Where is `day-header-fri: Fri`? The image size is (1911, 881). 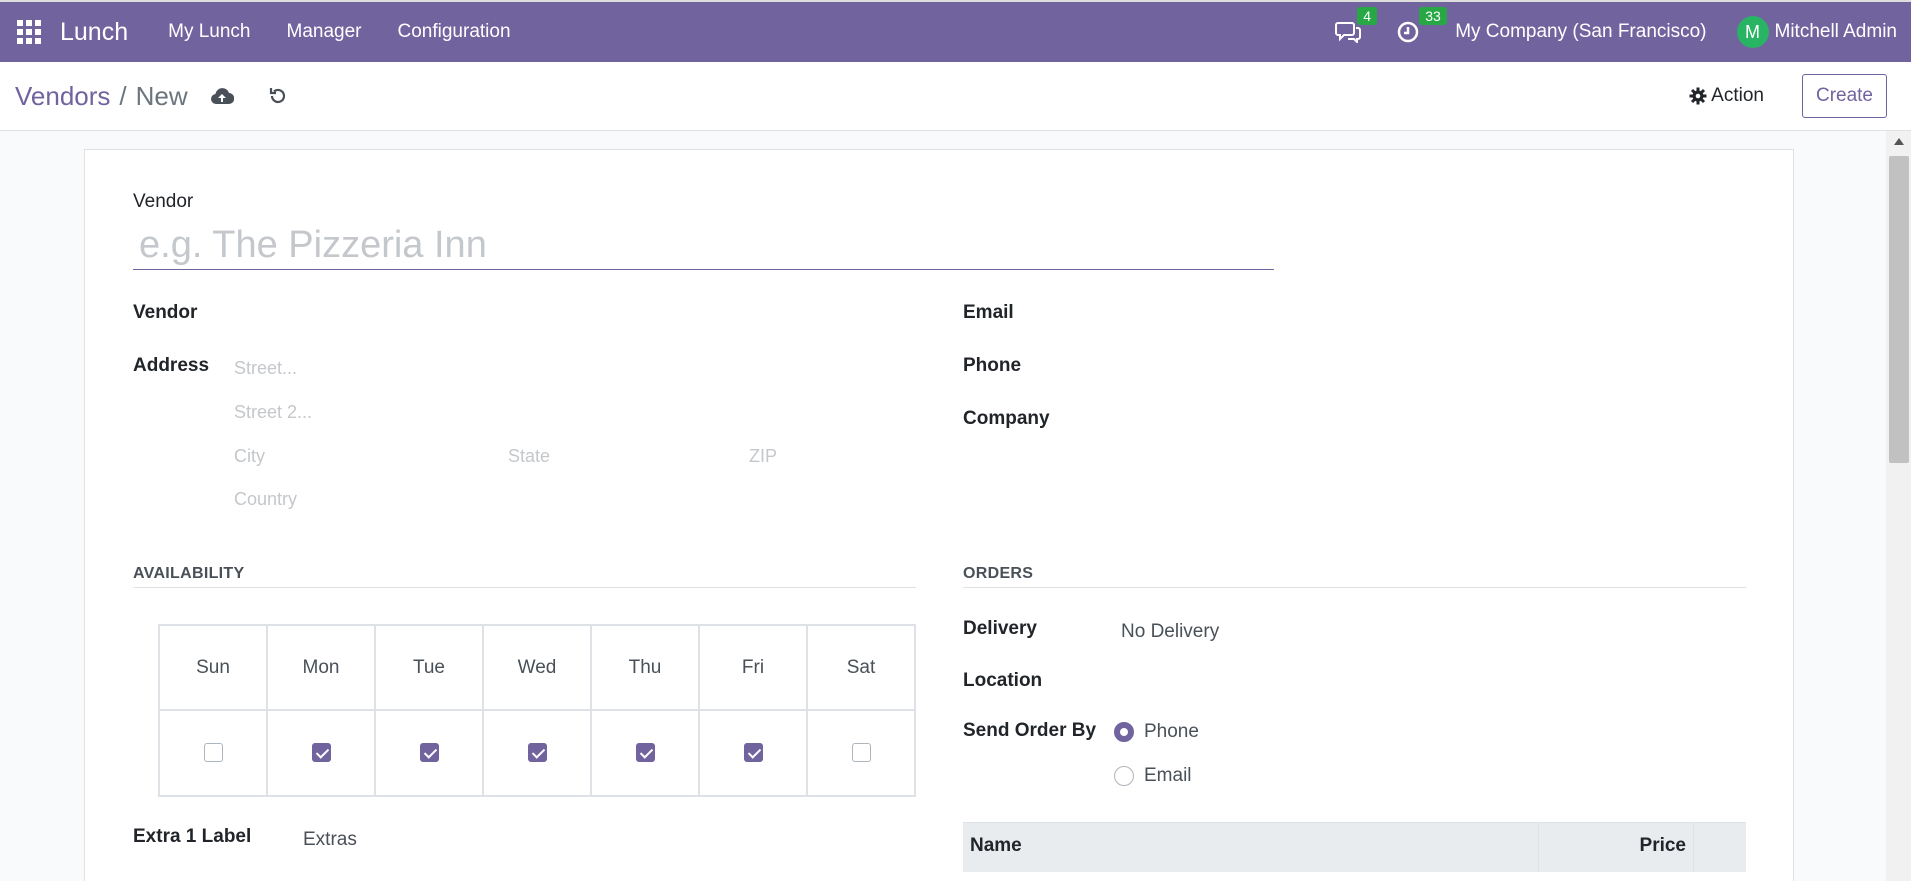
day-header-fri: Fri is located at coordinates (753, 667).